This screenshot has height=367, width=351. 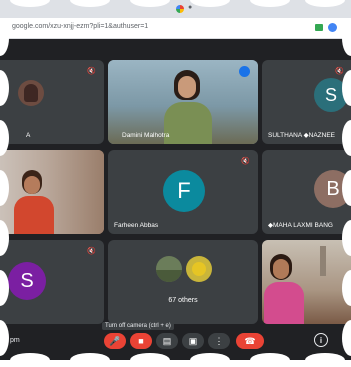 What do you see at coordinates (141, 341) in the screenshot?
I see `camera-off-icon: ■` at bounding box center [141, 341].